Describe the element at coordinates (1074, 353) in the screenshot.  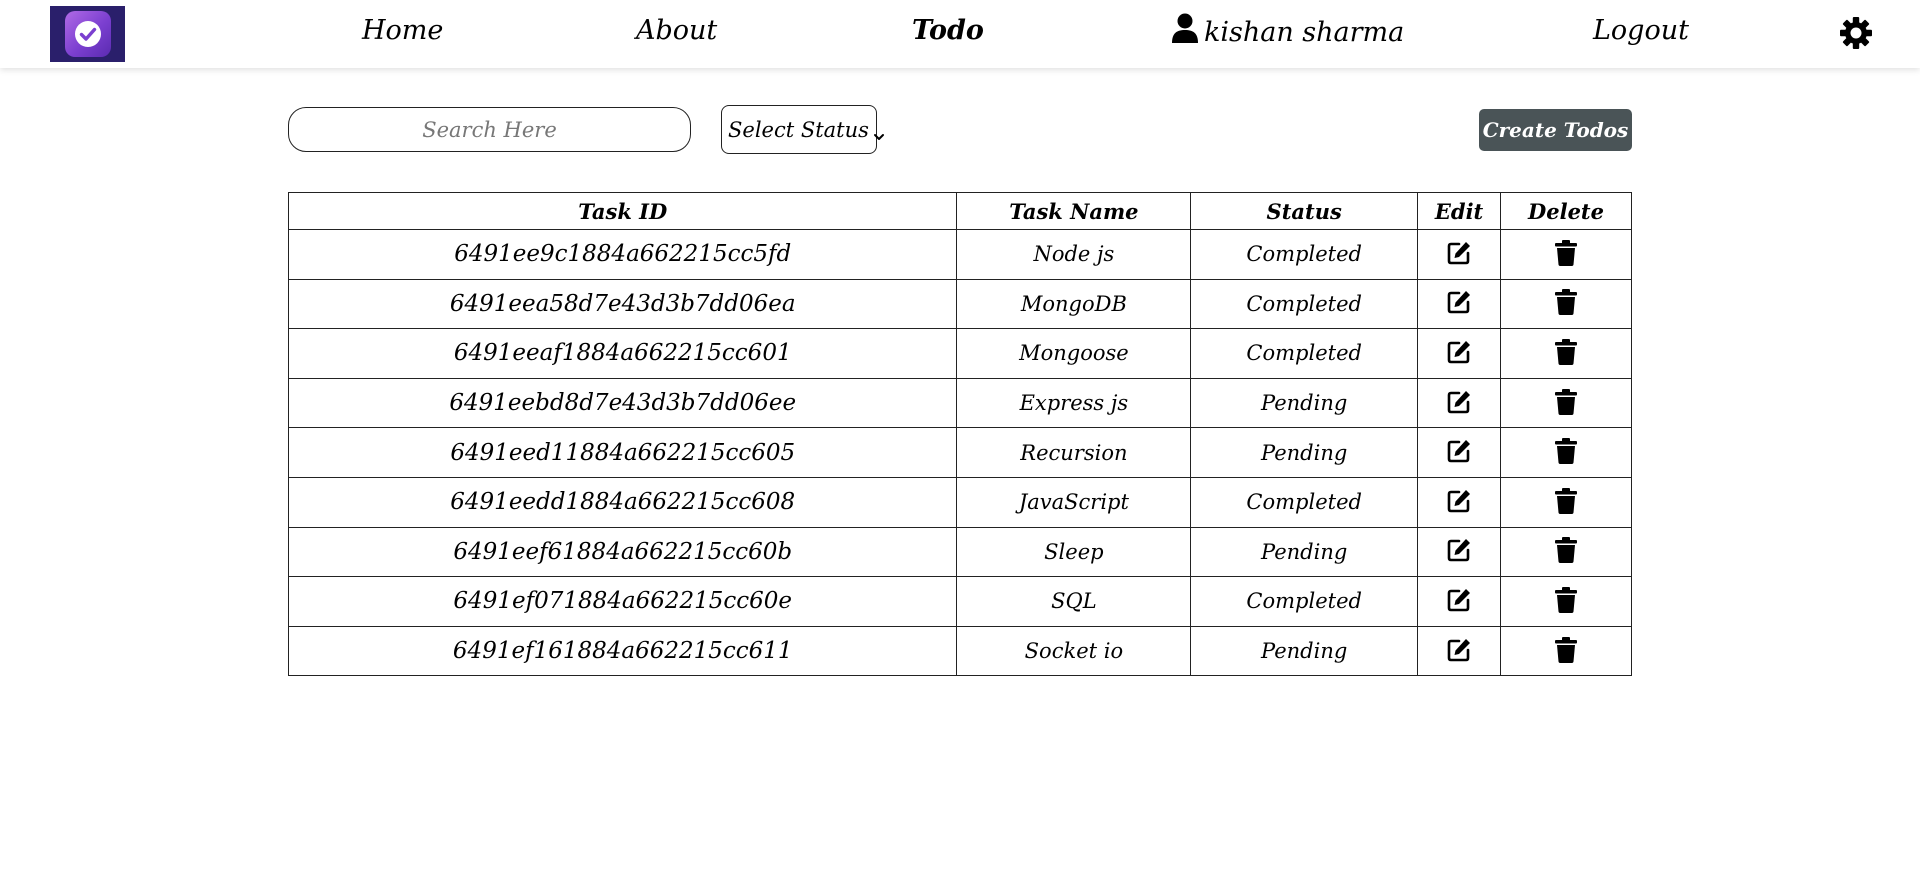
I see `task-name-cell: Mongoose` at that location.